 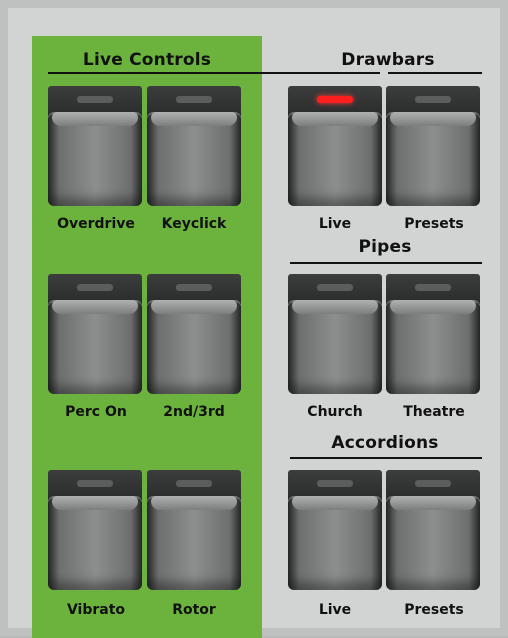 What do you see at coordinates (335, 347) in the screenshot?
I see `church-key` at bounding box center [335, 347].